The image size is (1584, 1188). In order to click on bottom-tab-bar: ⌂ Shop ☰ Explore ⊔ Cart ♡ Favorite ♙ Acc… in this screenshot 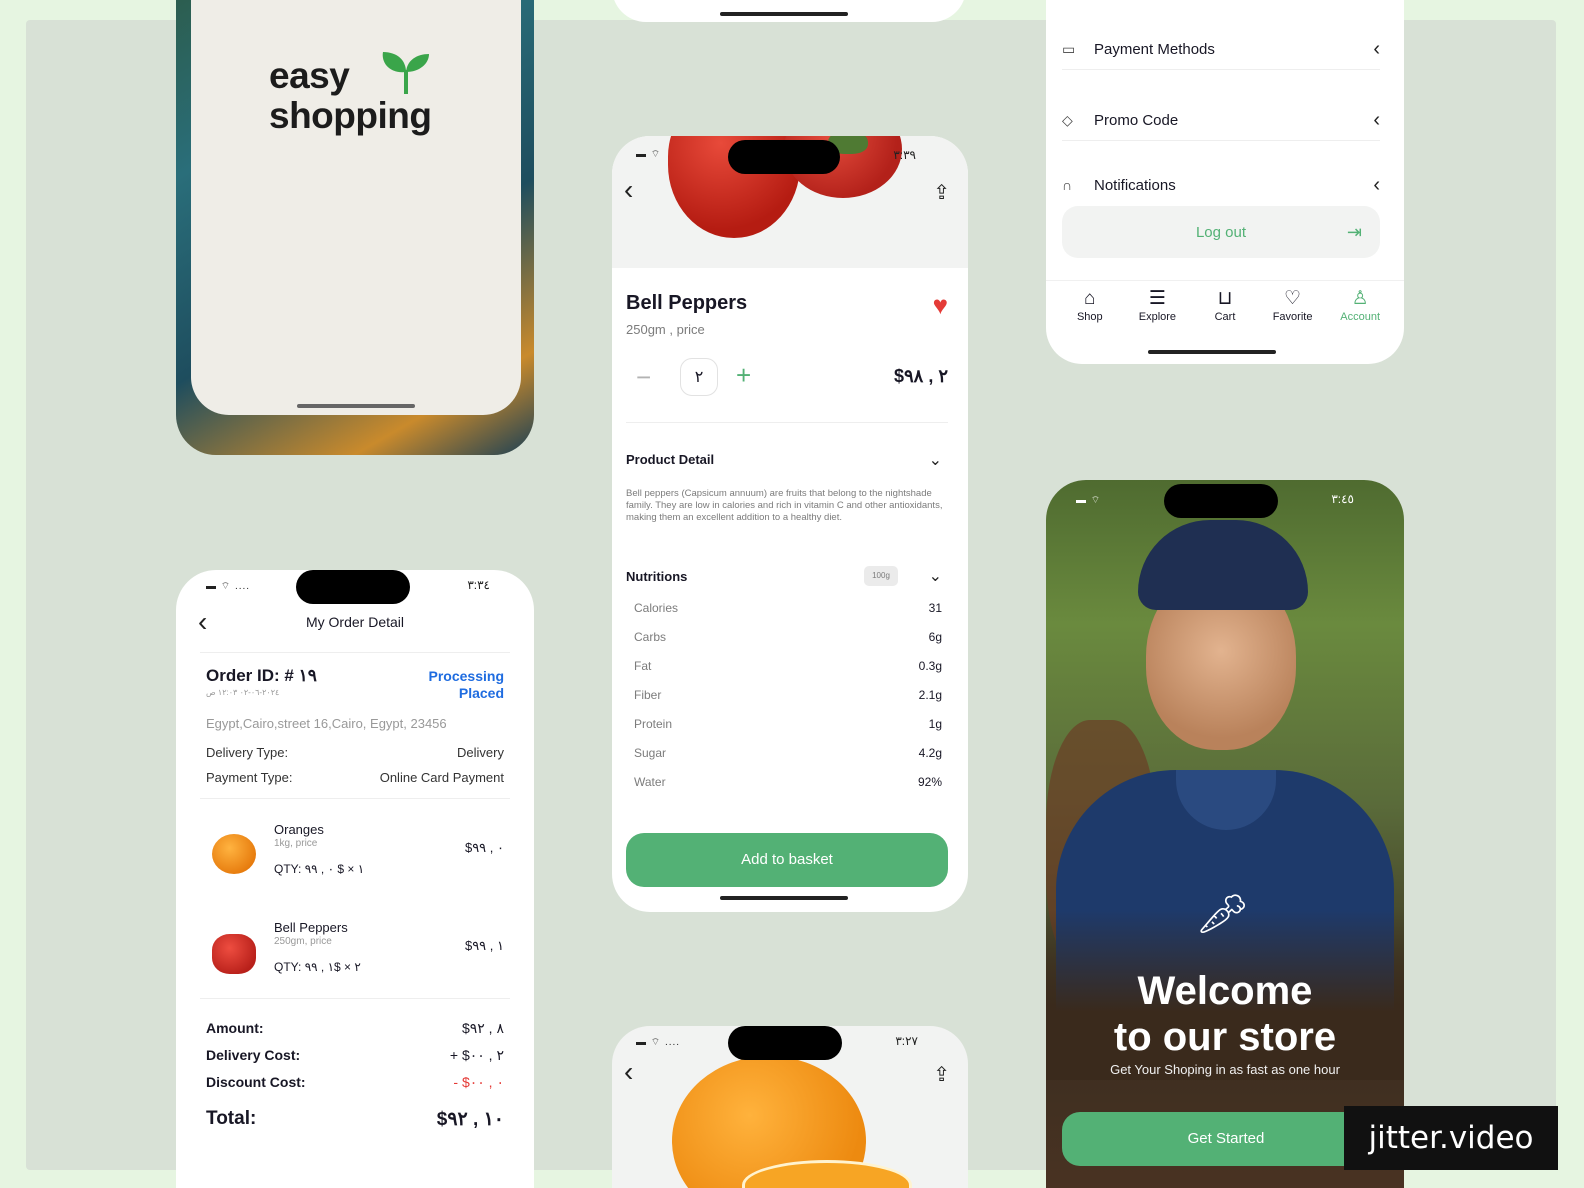, I will do `click(1225, 310)`.